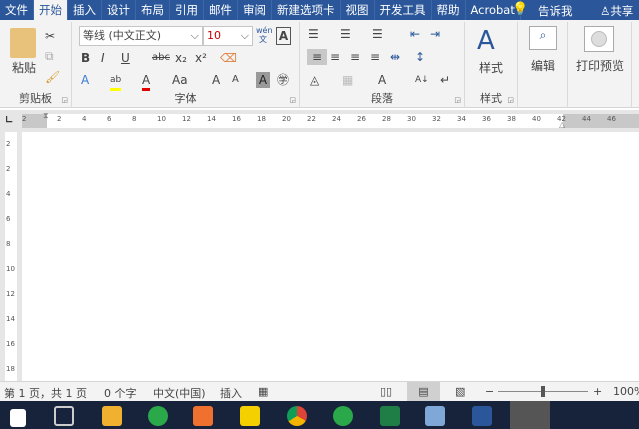 The height and width of the screenshot is (429, 639). What do you see at coordinates (600, 66) in the screenshot?
I see `print-preview-button: 打印预览` at bounding box center [600, 66].